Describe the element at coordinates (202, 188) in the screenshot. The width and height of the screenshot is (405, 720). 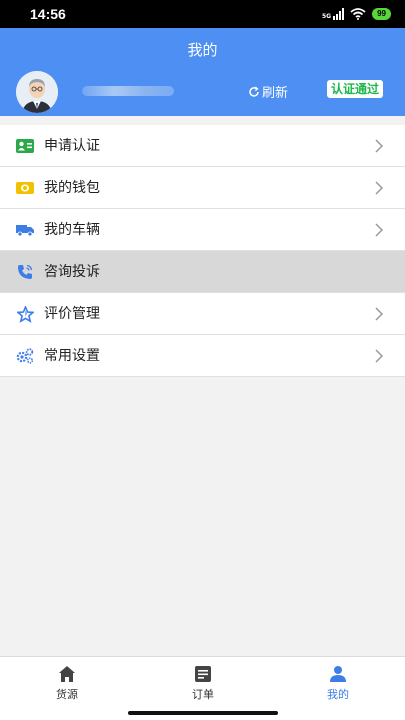
I see `menu-item-my-wallet: 我的钱包` at that location.